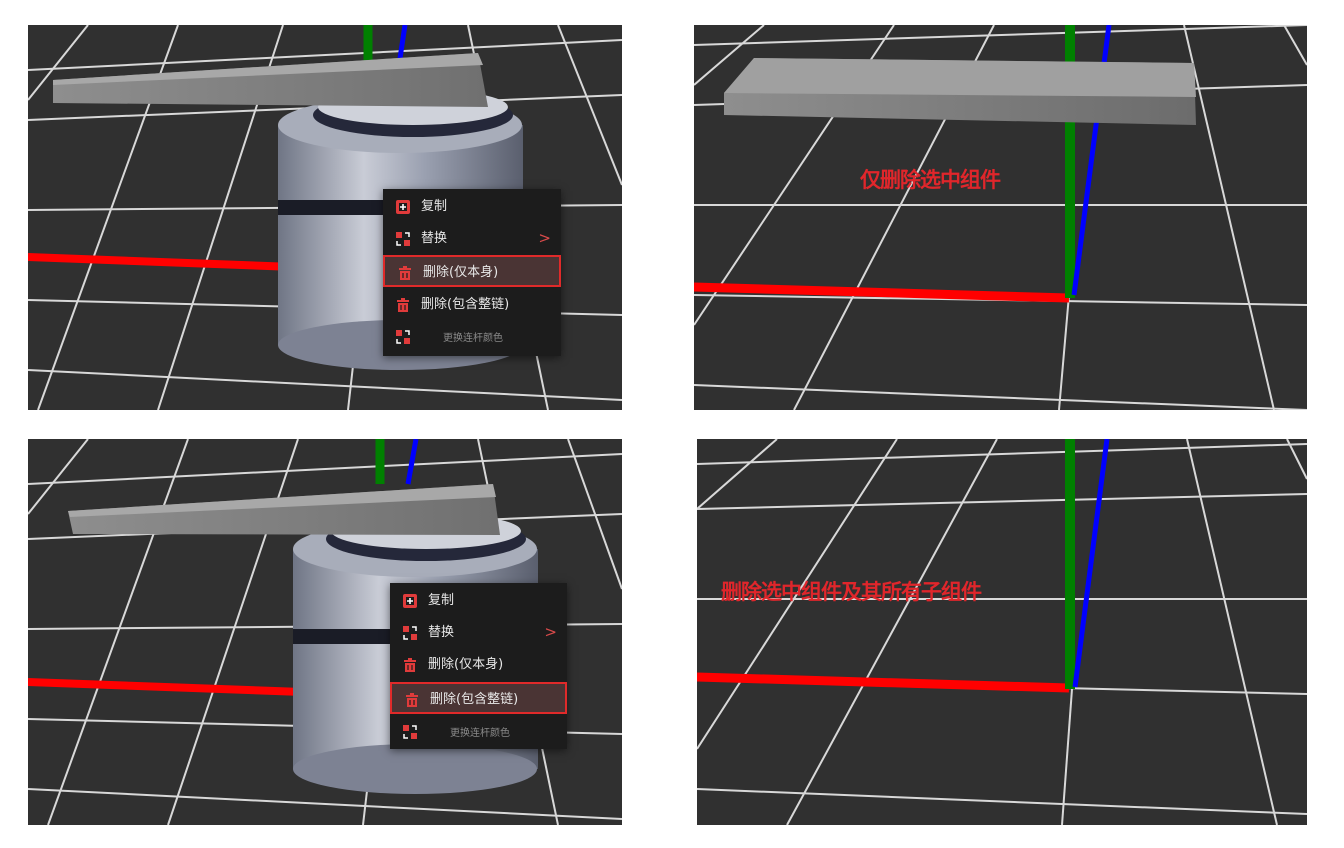  I want to click on axis-x, so click(883, 682).